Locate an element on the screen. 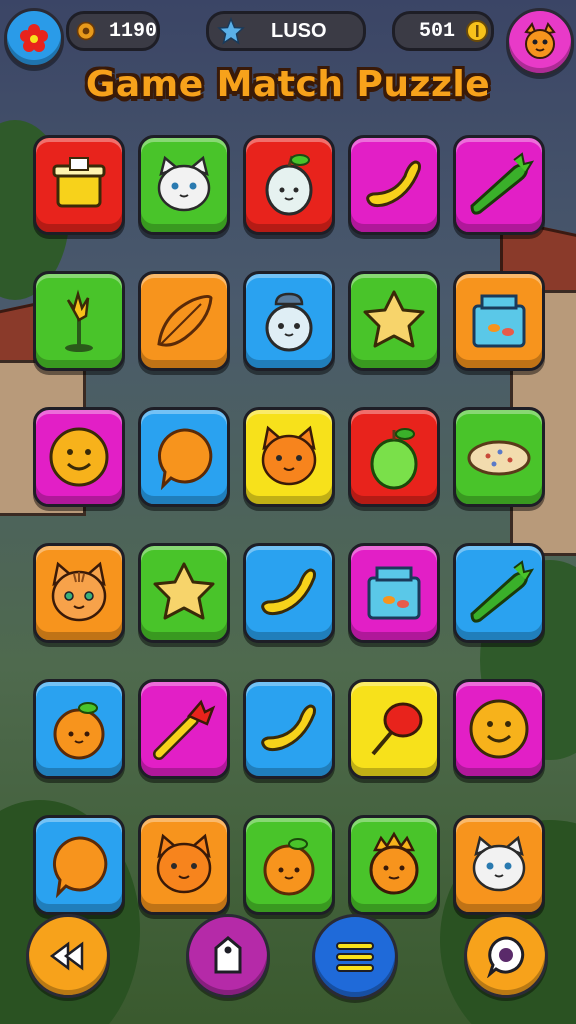  tabby-cat-icon is located at coordinates (79, 591).